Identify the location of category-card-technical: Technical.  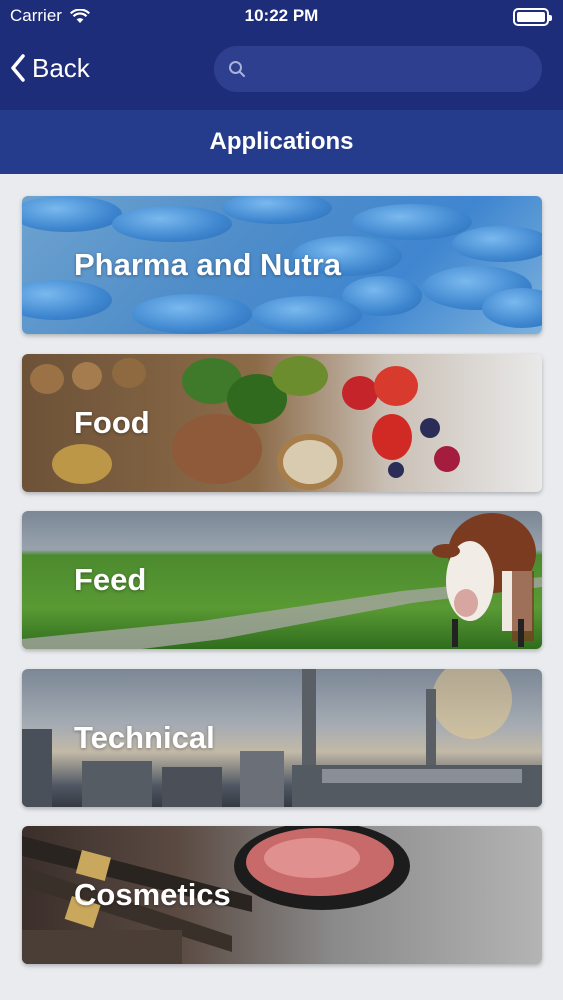
(282, 737).